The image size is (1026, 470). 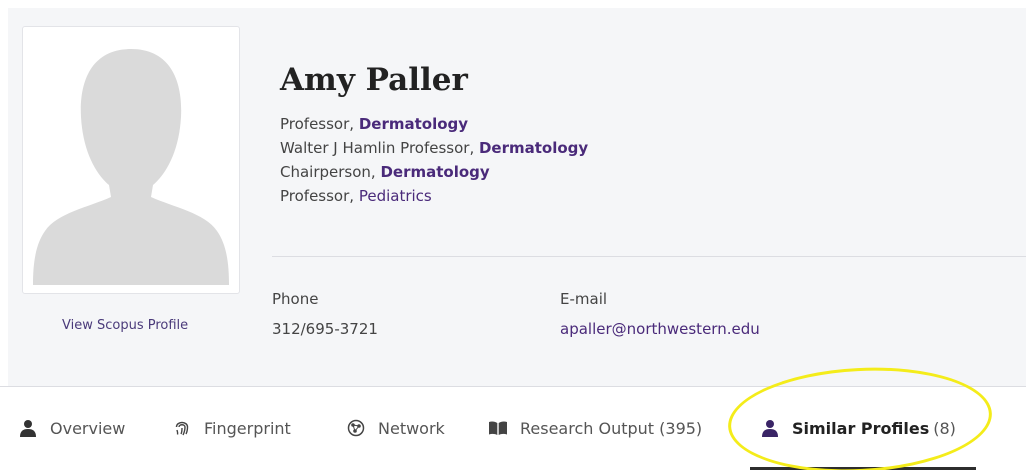 I want to click on tab-fingerprint: Fingerprint, so click(x=231, y=428).